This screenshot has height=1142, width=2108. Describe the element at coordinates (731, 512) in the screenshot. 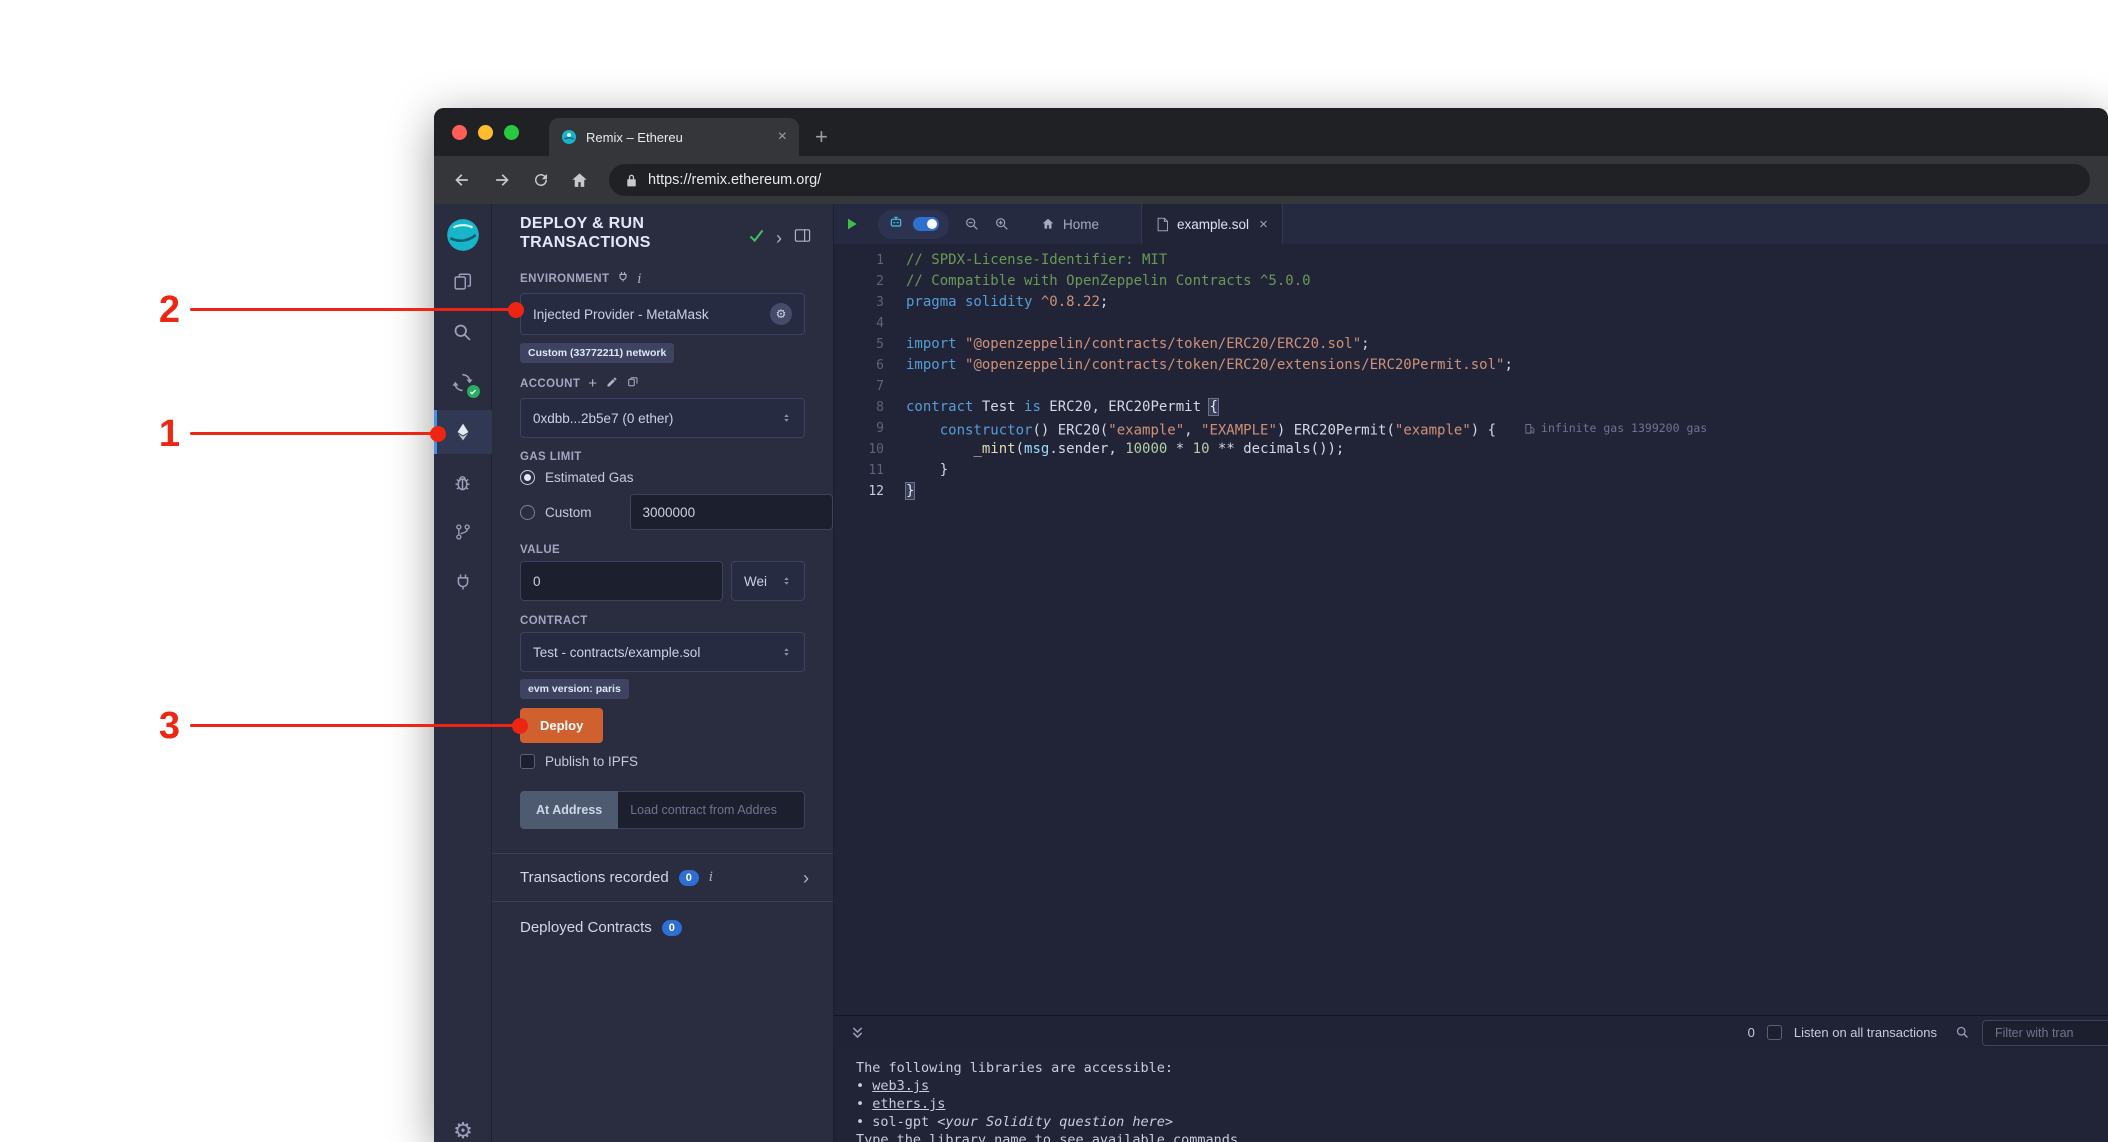

I see `custom-gas-input` at that location.